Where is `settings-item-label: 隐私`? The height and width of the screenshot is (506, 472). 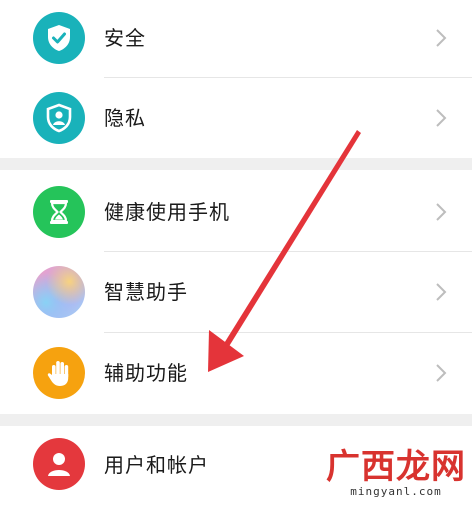 settings-item-label: 隐私 is located at coordinates (125, 118).